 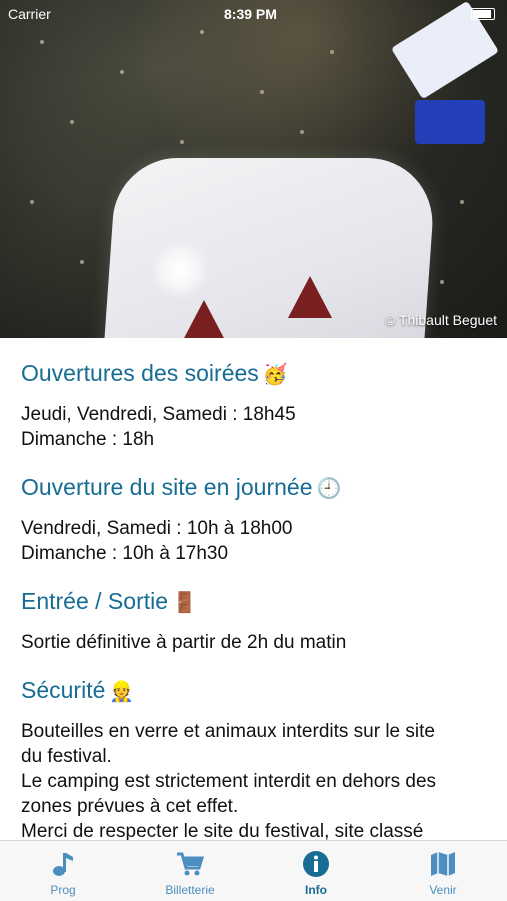 What do you see at coordinates (63, 690) in the screenshot?
I see `section-title-text: Sécurité` at bounding box center [63, 690].